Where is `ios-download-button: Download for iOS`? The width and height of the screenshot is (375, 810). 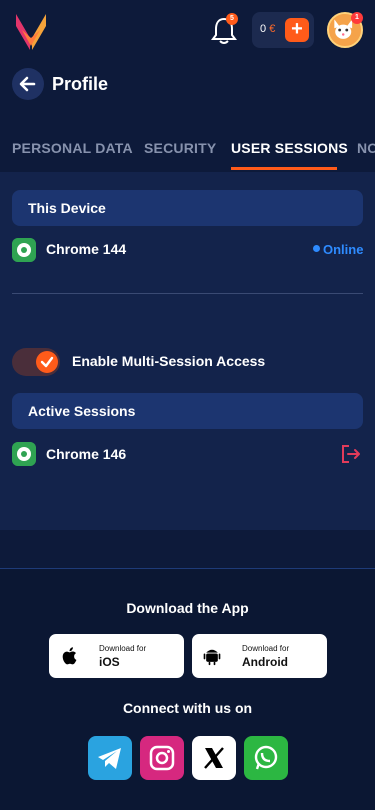 ios-download-button: Download for iOS is located at coordinates (116, 656).